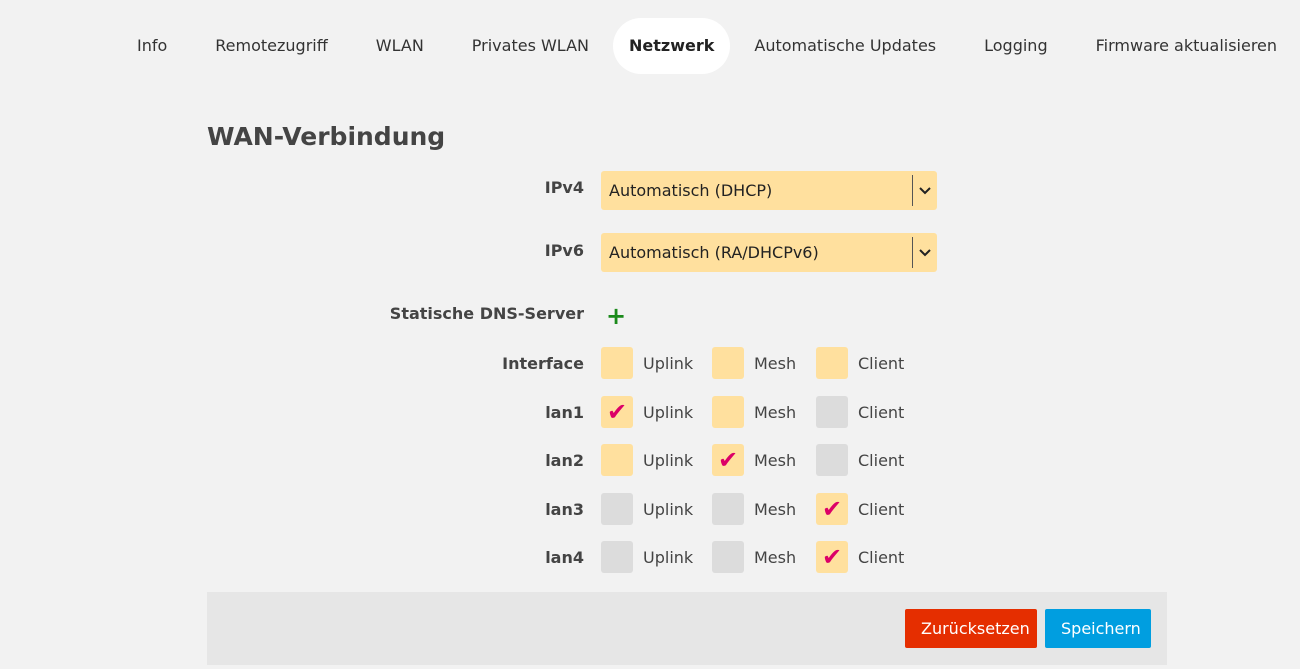  What do you see at coordinates (400, 46) in the screenshot?
I see `tab-wlan: WLAN` at bounding box center [400, 46].